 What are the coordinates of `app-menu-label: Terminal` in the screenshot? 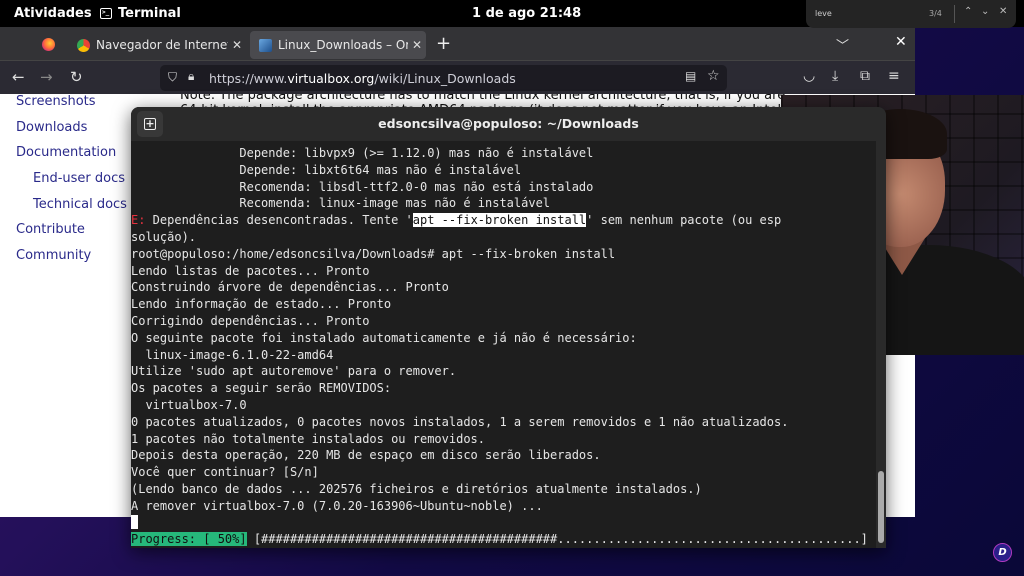 It's located at (149, 13).